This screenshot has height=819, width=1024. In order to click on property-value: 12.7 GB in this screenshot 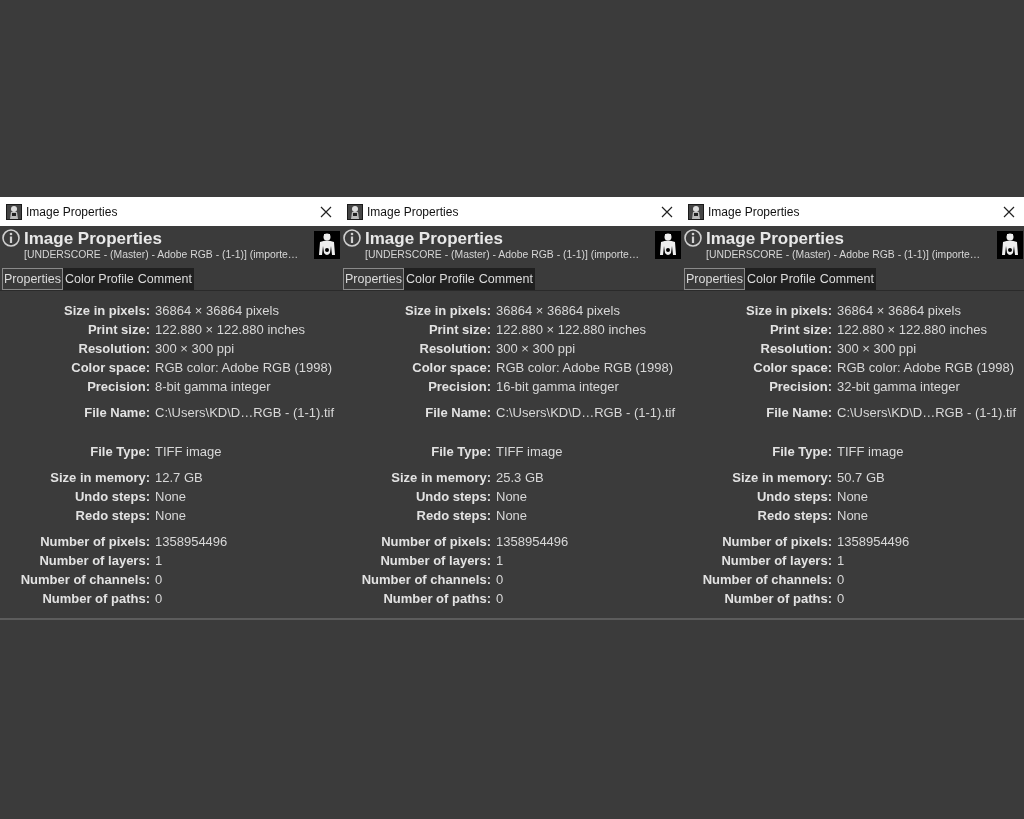, I will do `click(178, 478)`.